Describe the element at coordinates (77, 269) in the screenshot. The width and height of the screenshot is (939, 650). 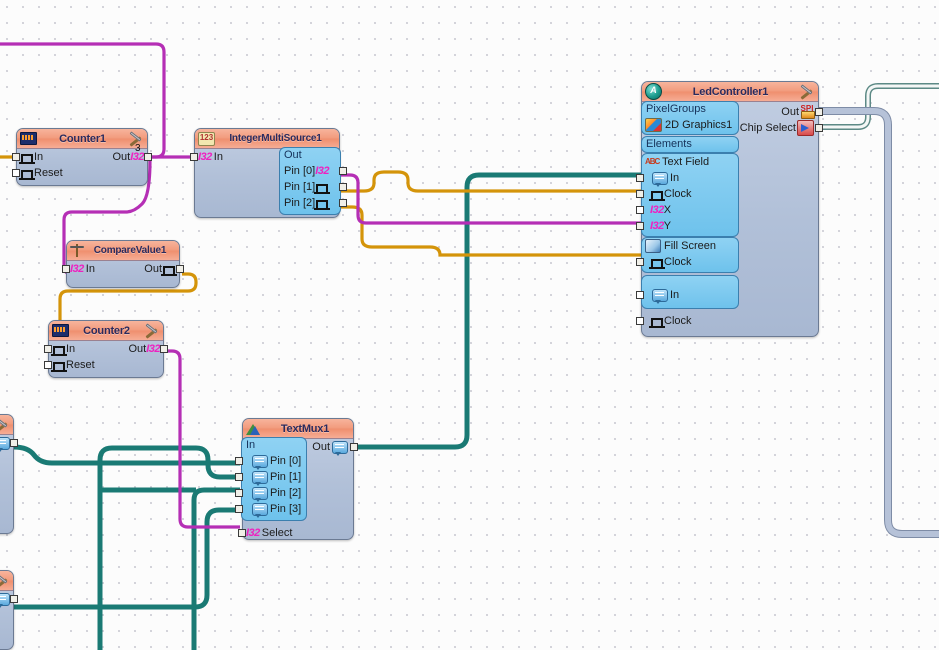
I see `type-i32: I32` at that location.